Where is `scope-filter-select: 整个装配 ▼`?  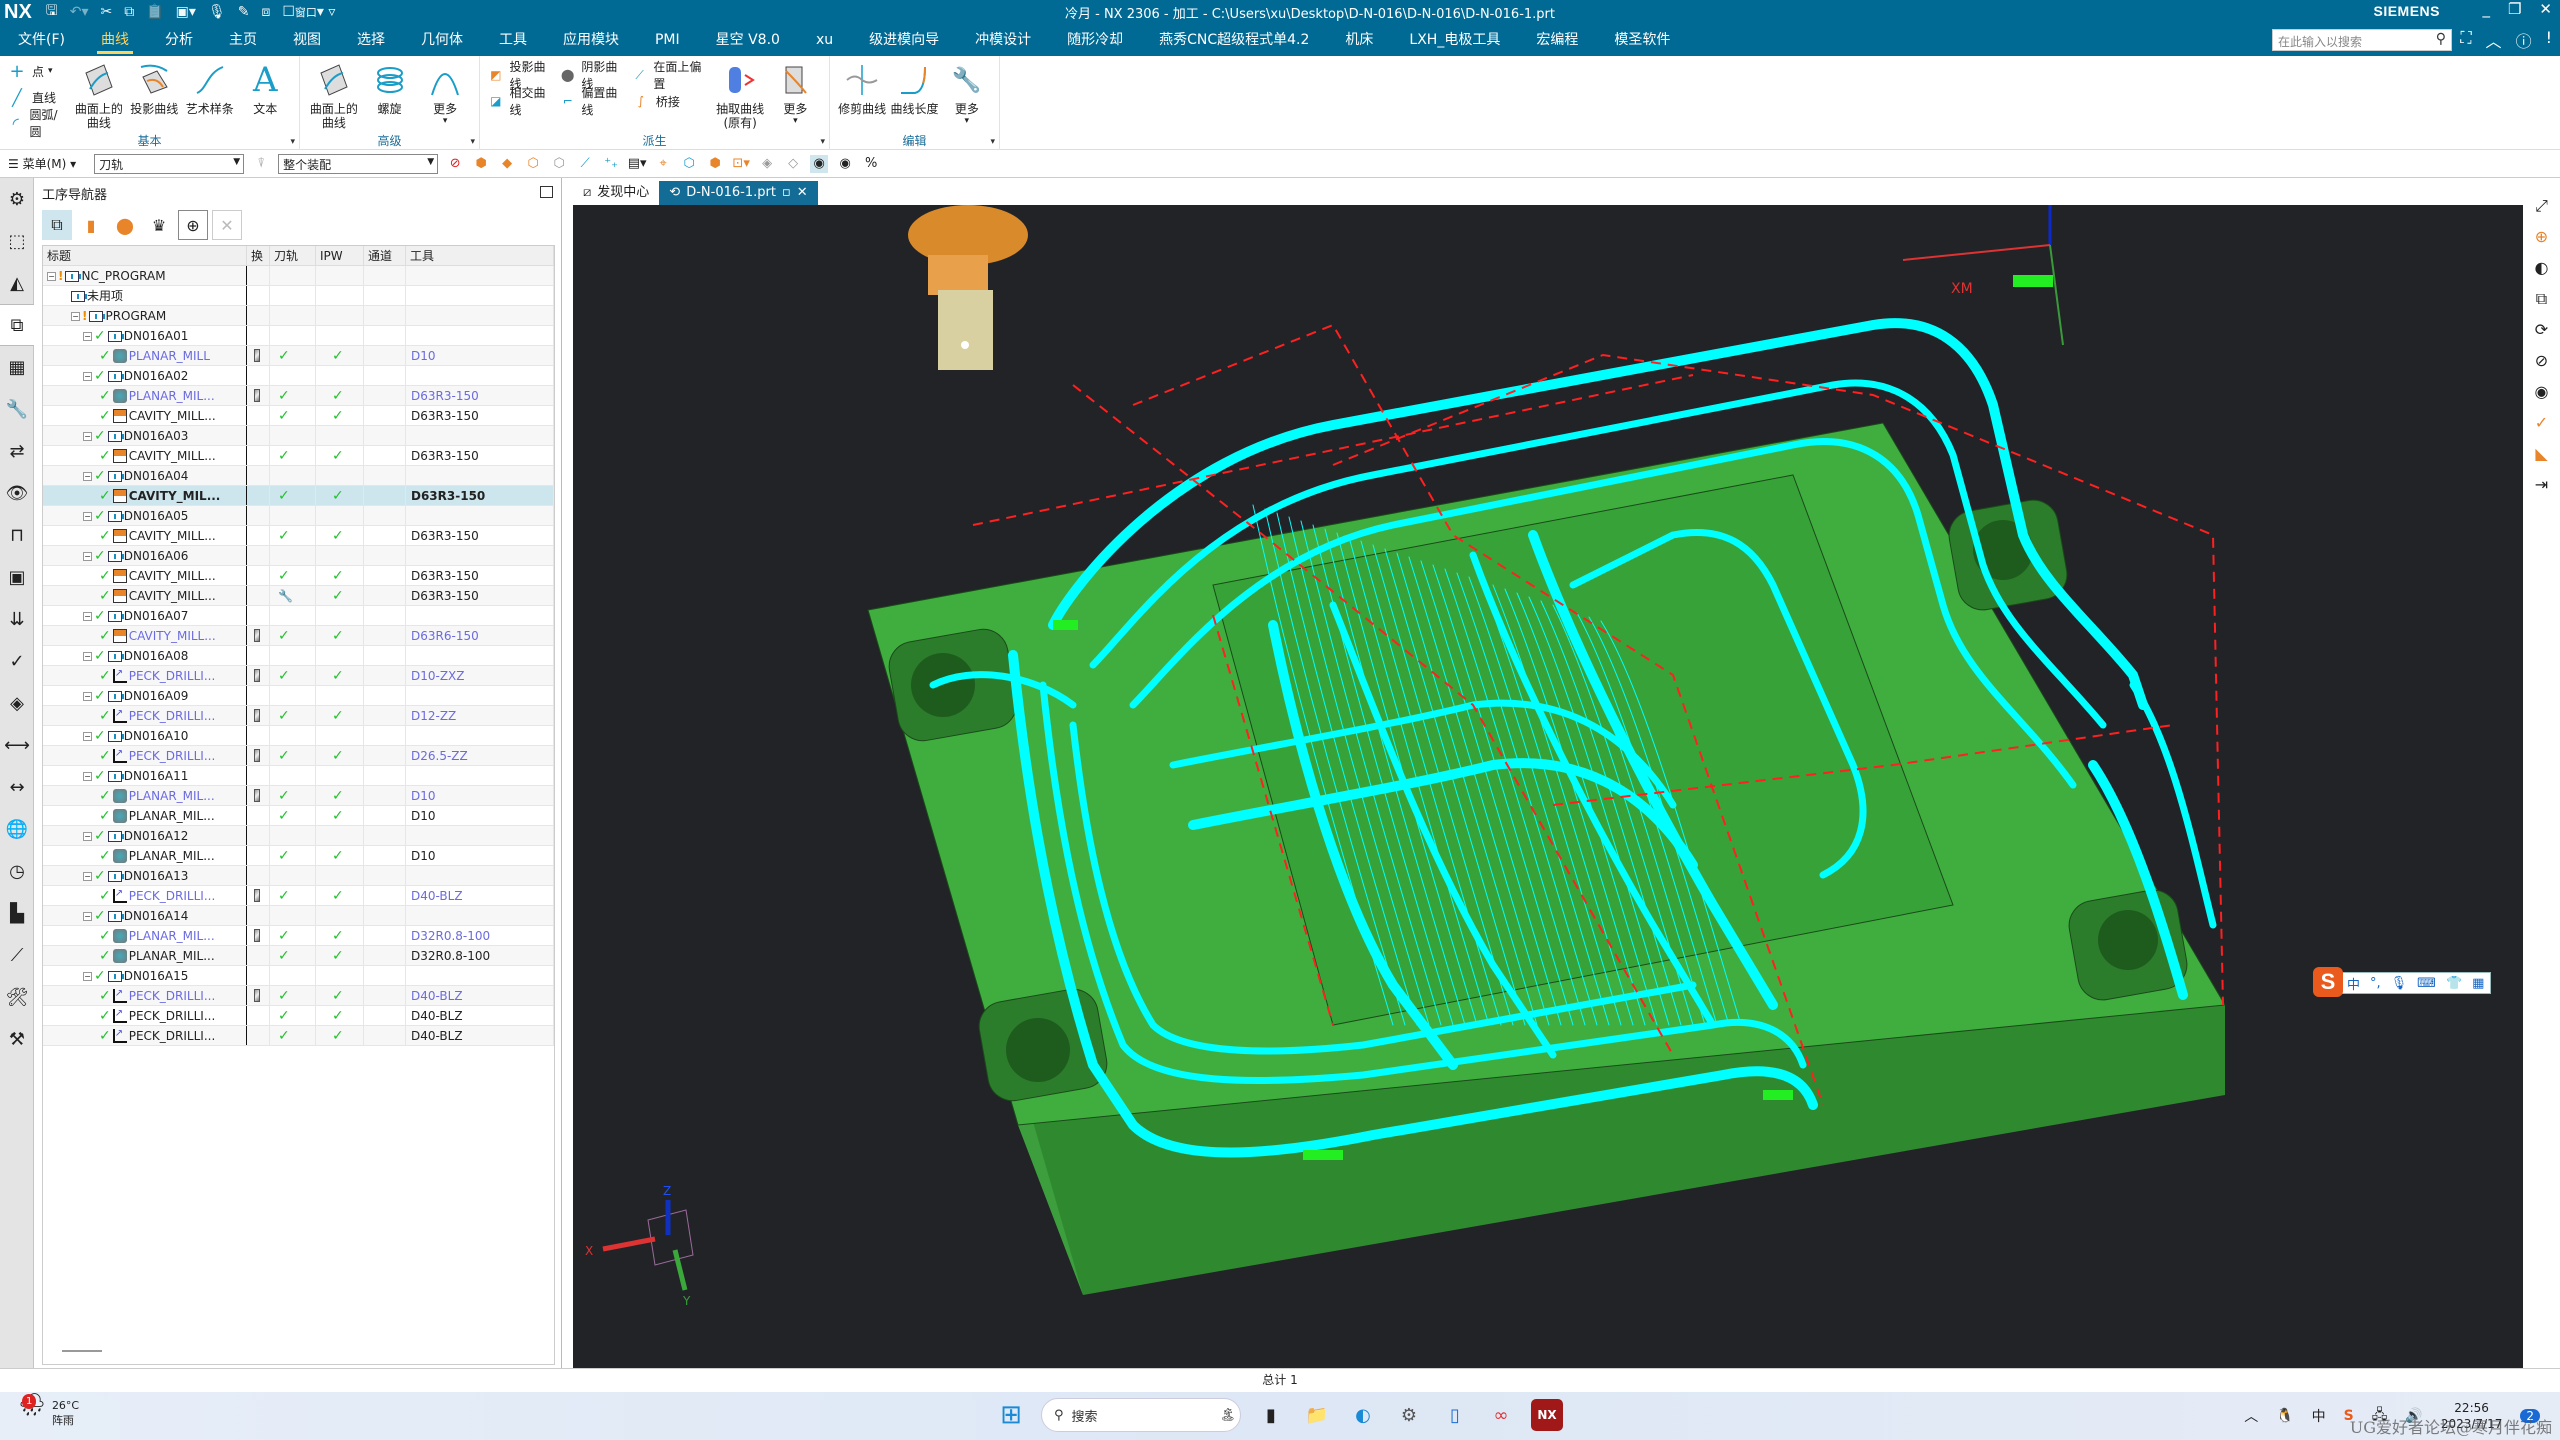 scope-filter-select: 整个装配 ▼ is located at coordinates (358, 163).